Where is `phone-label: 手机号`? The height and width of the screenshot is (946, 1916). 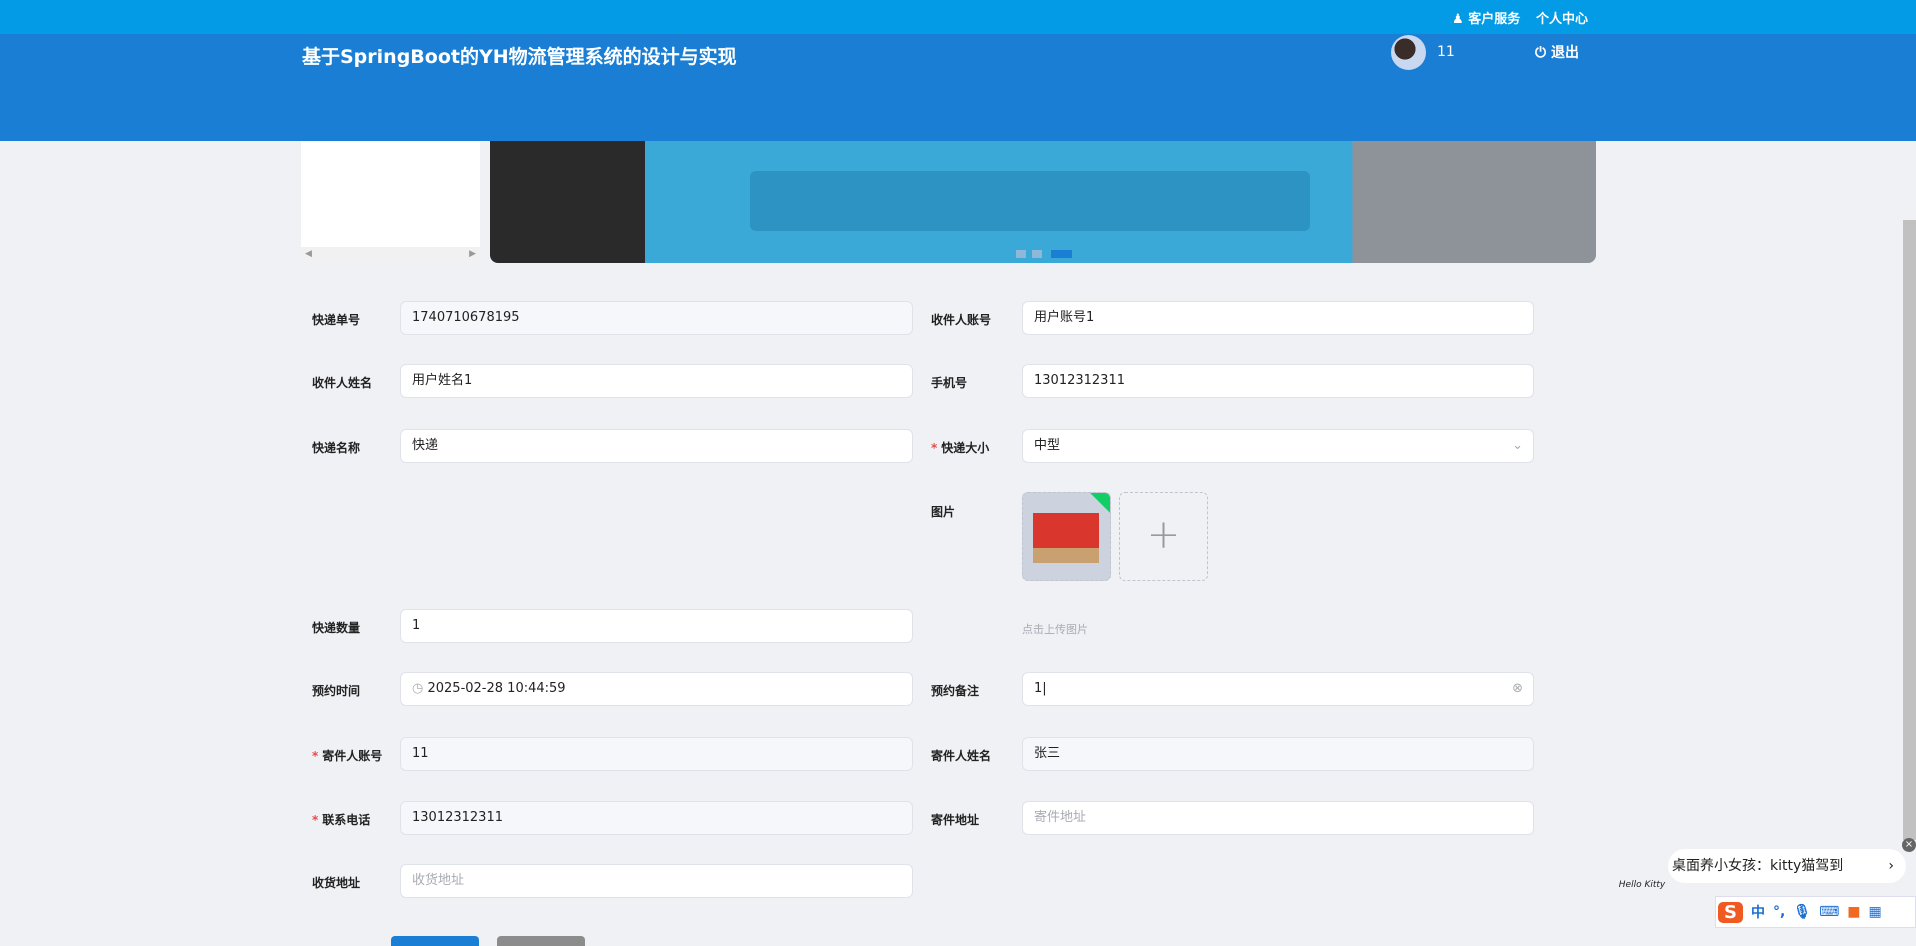 phone-label: 手机号 is located at coordinates (949, 383).